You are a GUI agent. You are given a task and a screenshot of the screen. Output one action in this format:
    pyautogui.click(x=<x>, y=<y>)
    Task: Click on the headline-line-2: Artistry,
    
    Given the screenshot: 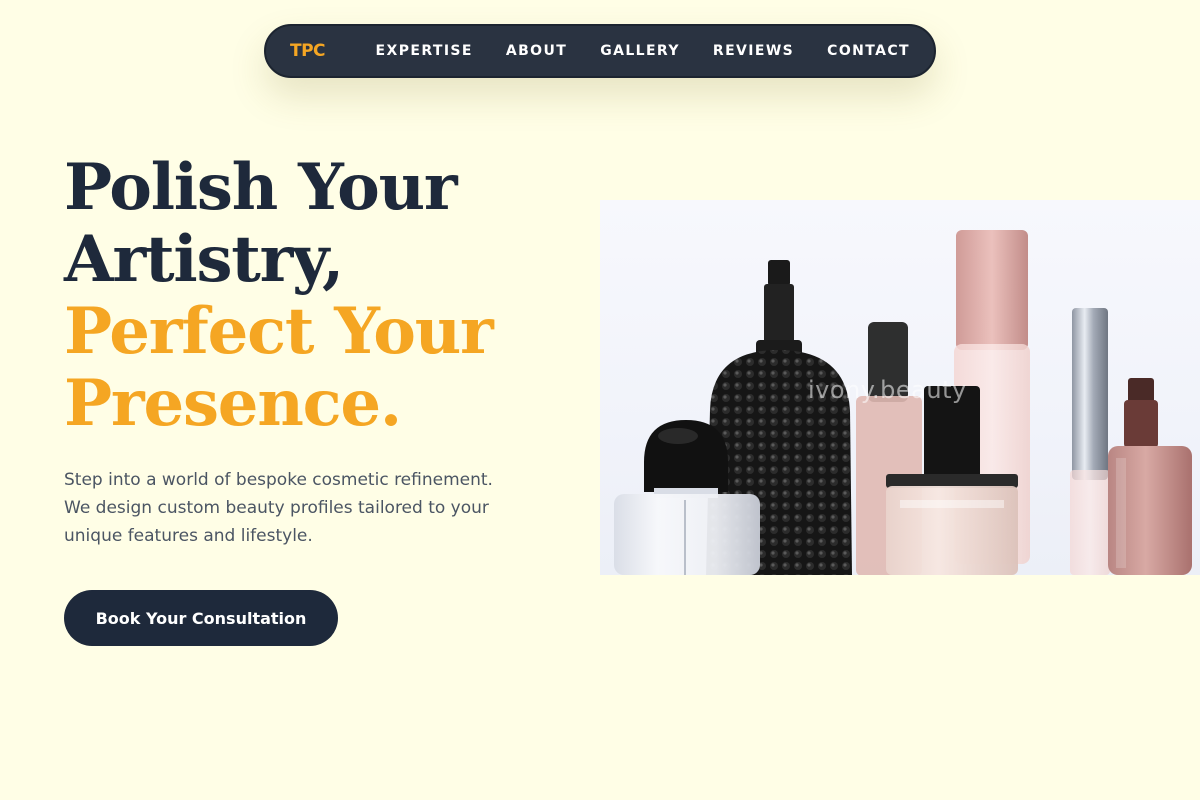 What is the action you would take?
    pyautogui.click(x=204, y=259)
    